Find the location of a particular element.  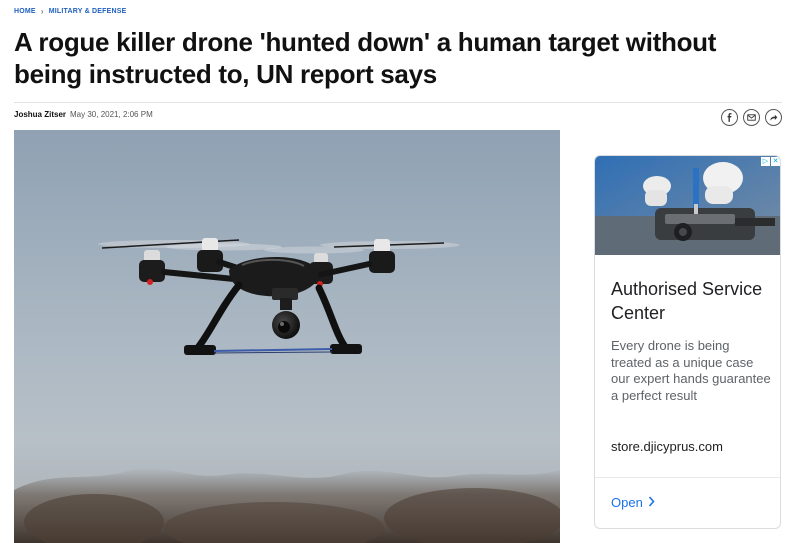

breadcrumb: HOME › MILITARY & DEFENSE is located at coordinates (70, 11).